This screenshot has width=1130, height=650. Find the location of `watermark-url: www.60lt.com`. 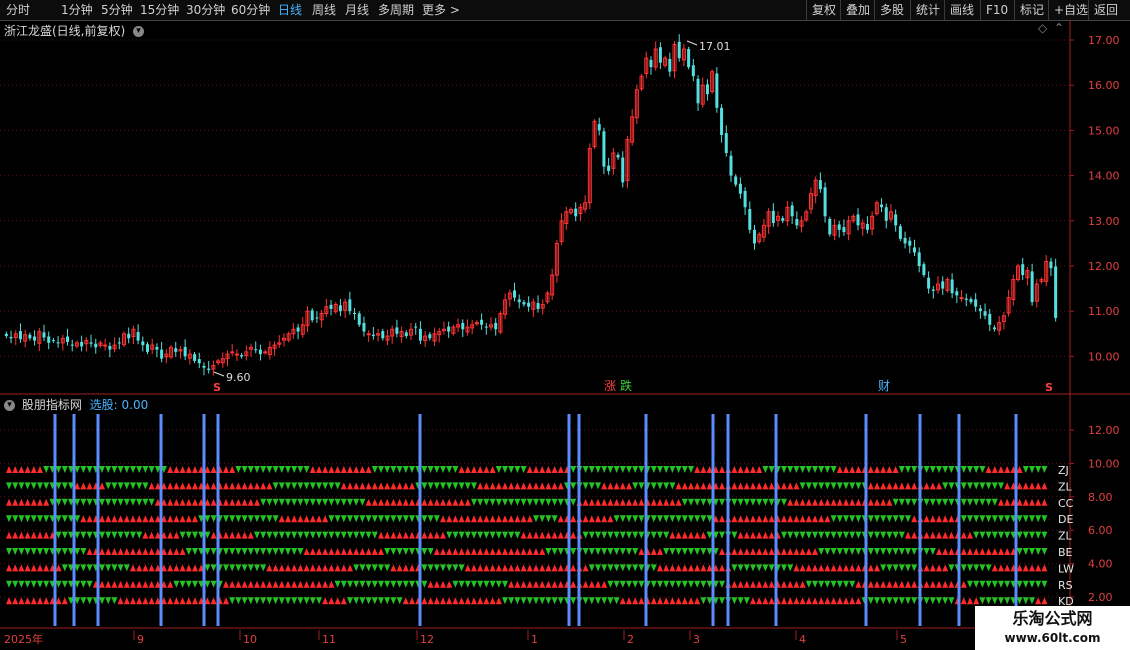

watermark-url: www.60lt.com is located at coordinates (1052, 638).